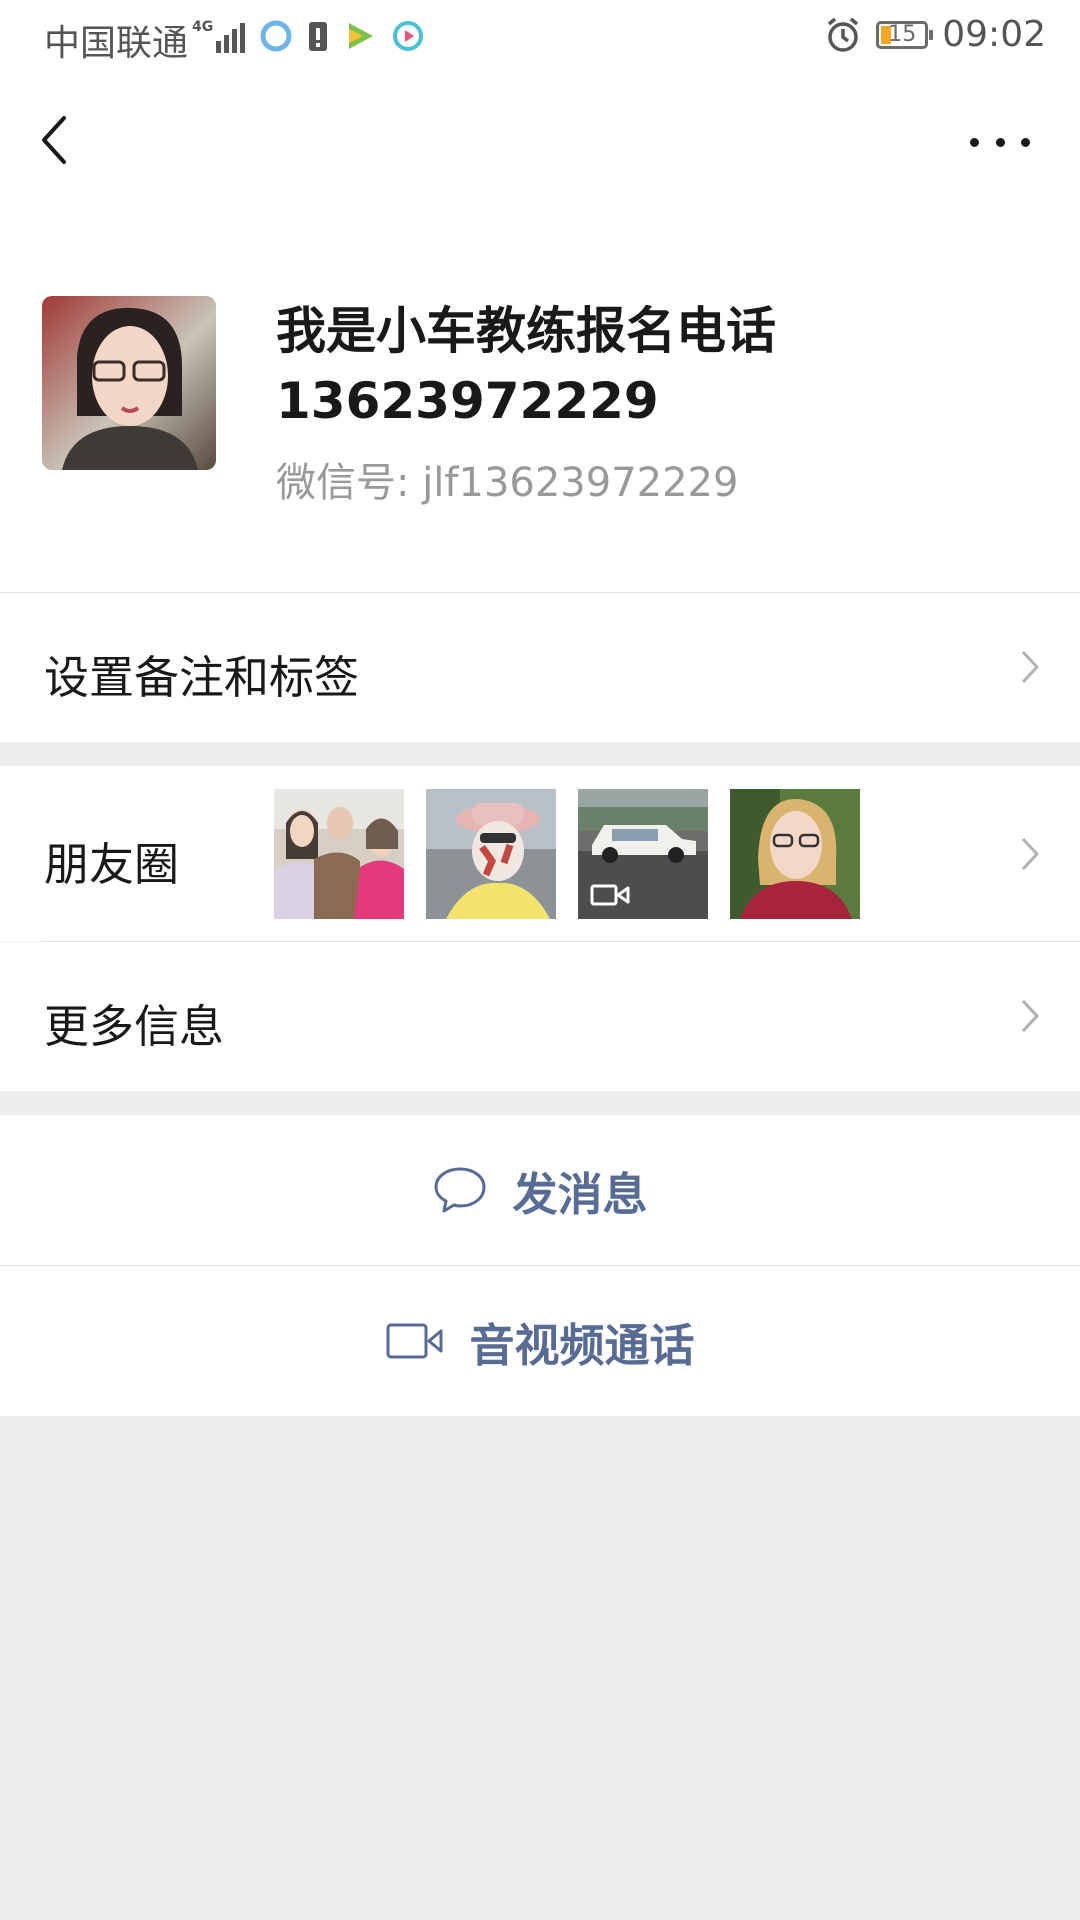 This screenshot has height=1920, width=1080. What do you see at coordinates (540, 140) in the screenshot?
I see `top-nav-bar` at bounding box center [540, 140].